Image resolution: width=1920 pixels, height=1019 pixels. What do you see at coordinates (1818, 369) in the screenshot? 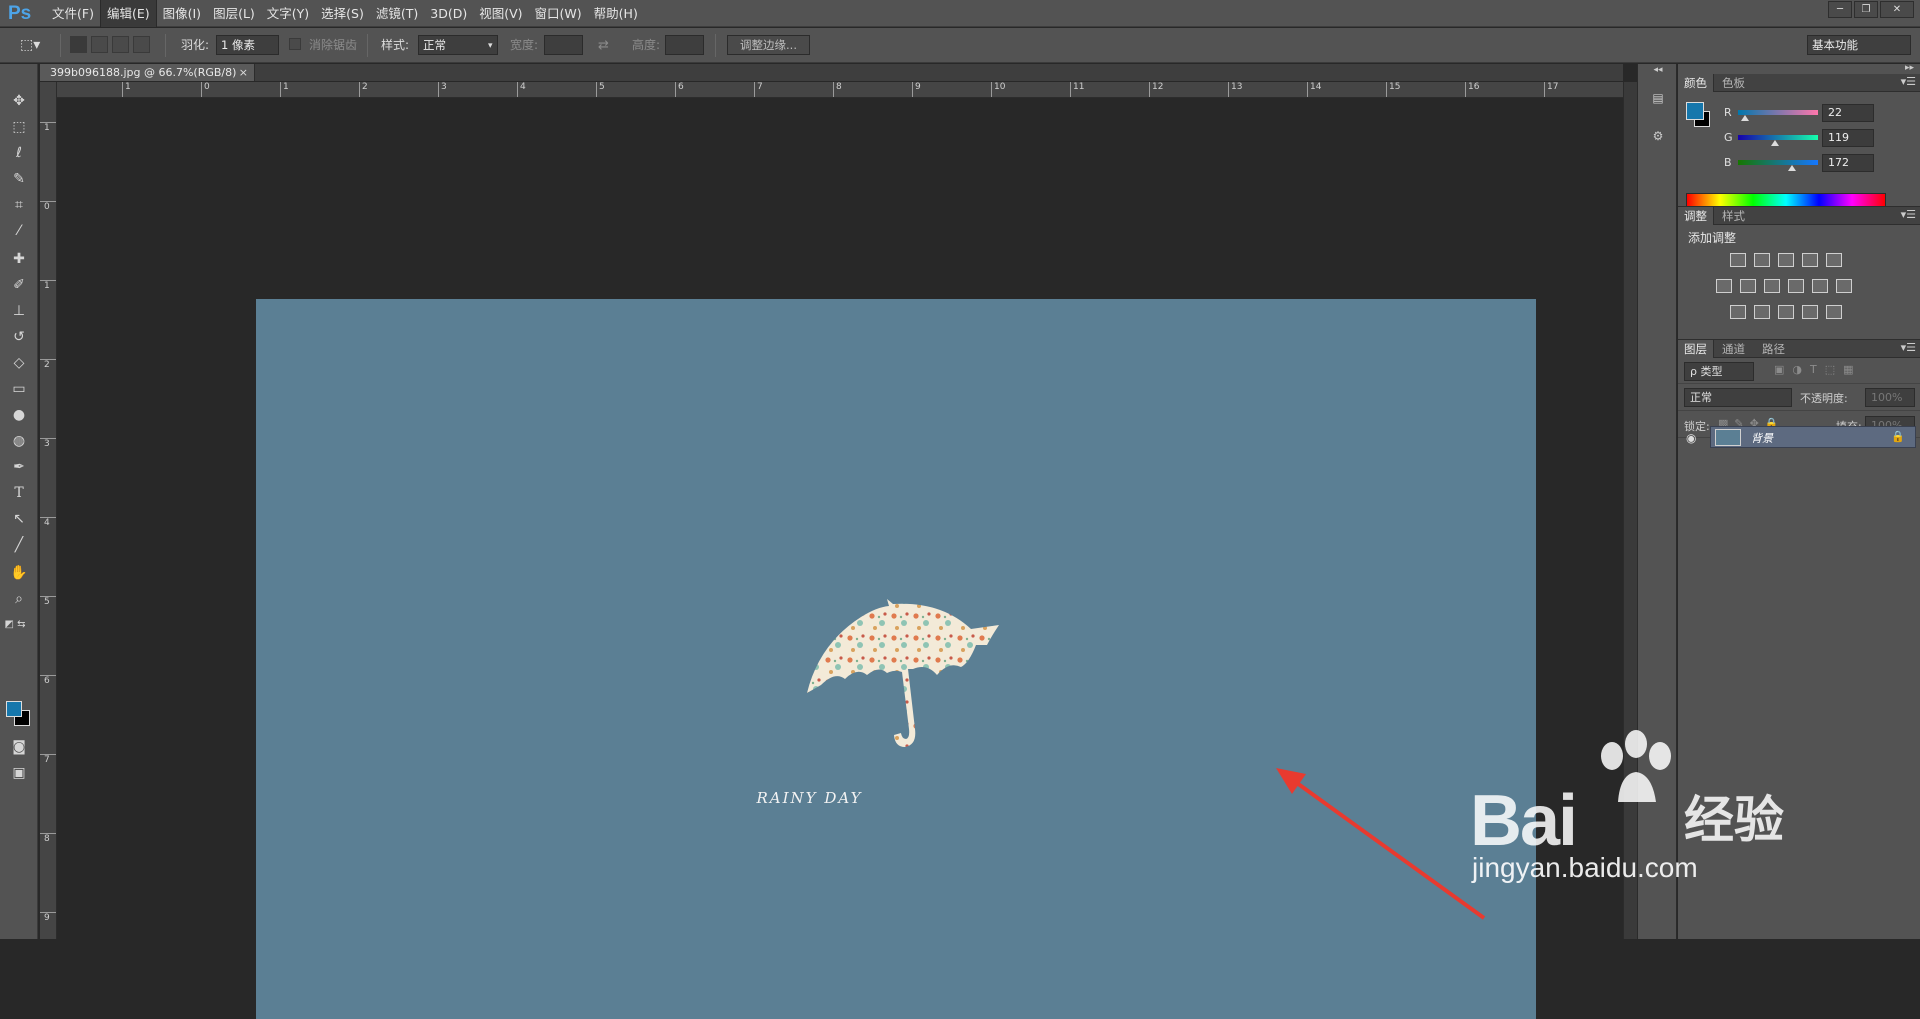
I see `layer-filter-icons: ▣◑T⬚▦` at bounding box center [1818, 369].